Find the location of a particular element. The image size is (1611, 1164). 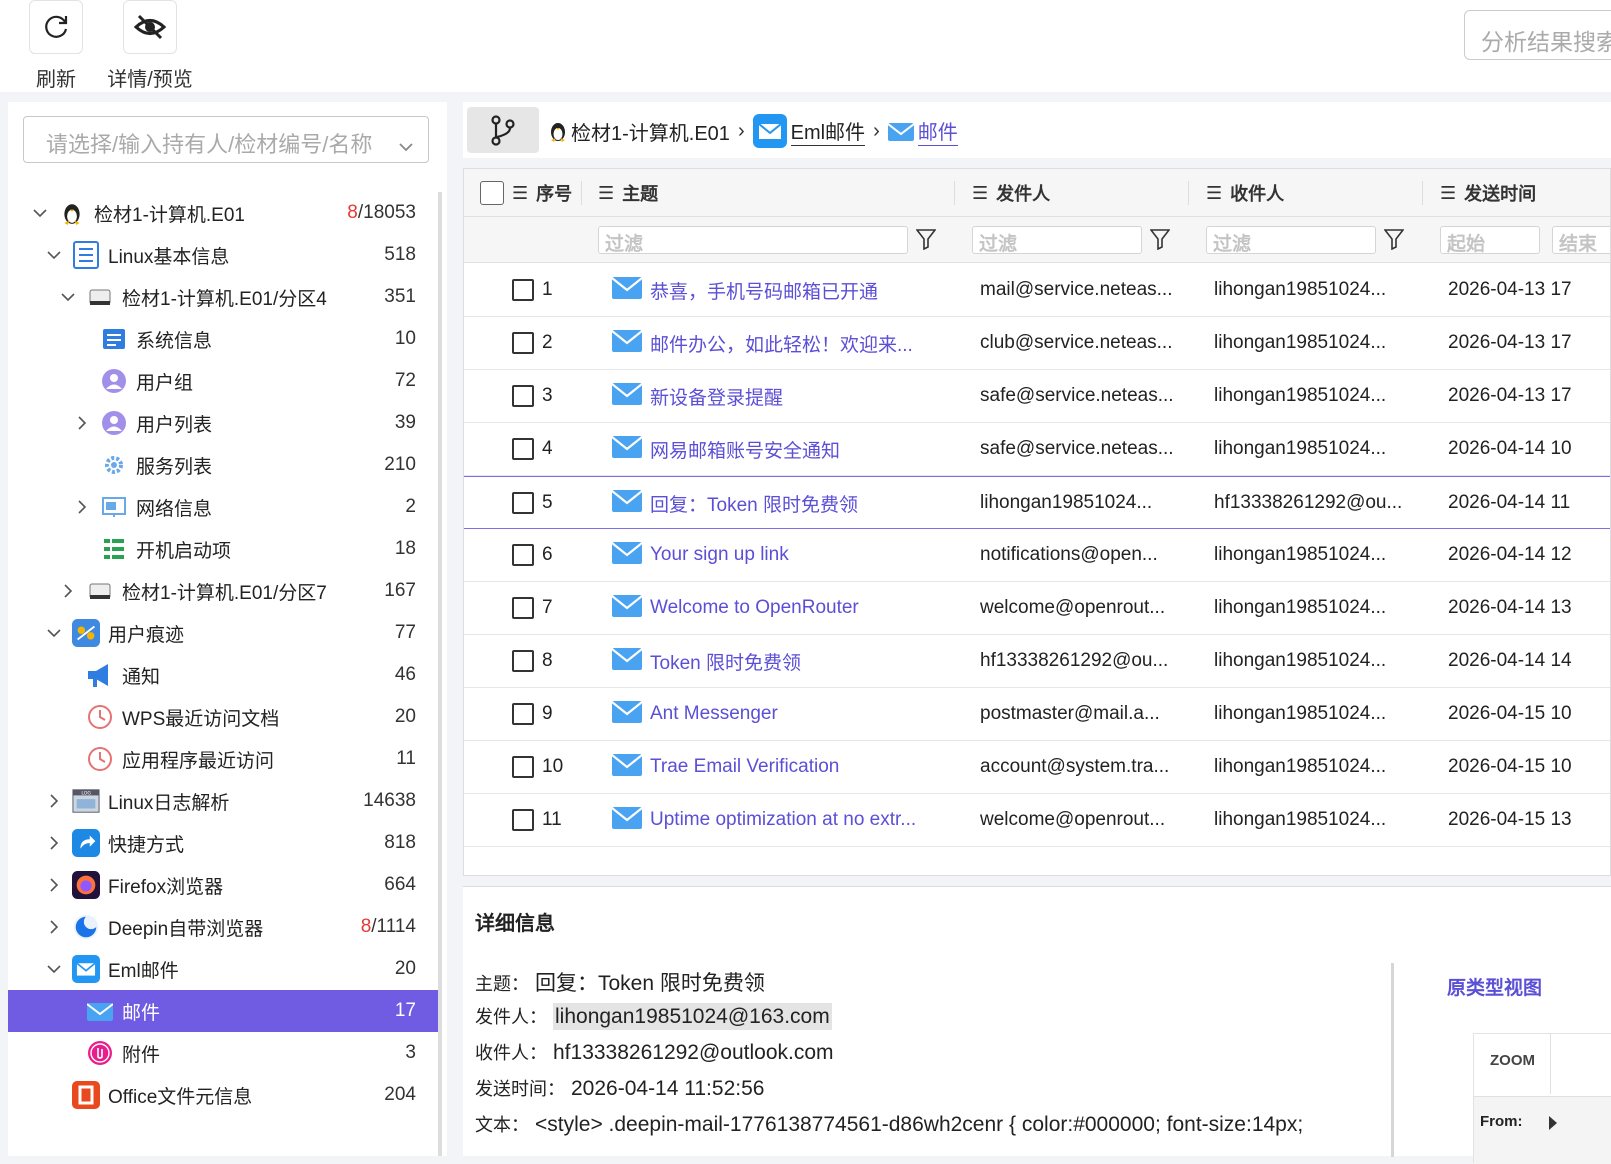

tree-item: Firefox浏览器 664 is located at coordinates (223, 885).